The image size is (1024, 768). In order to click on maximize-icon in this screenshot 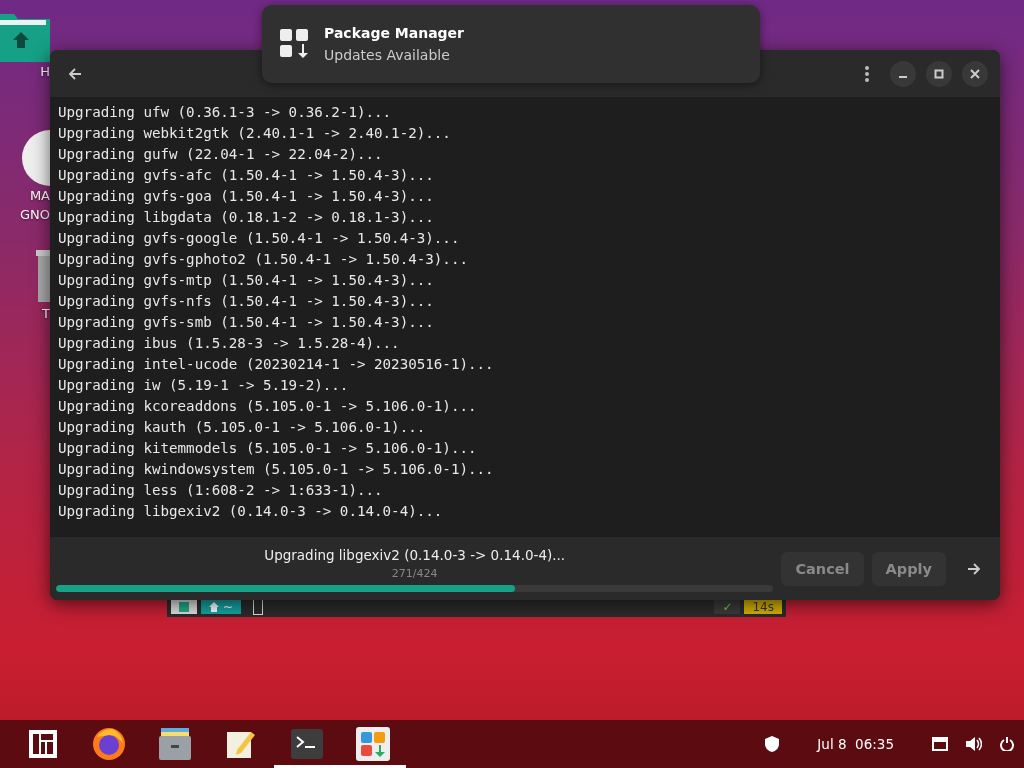, I will do `click(939, 73)`.